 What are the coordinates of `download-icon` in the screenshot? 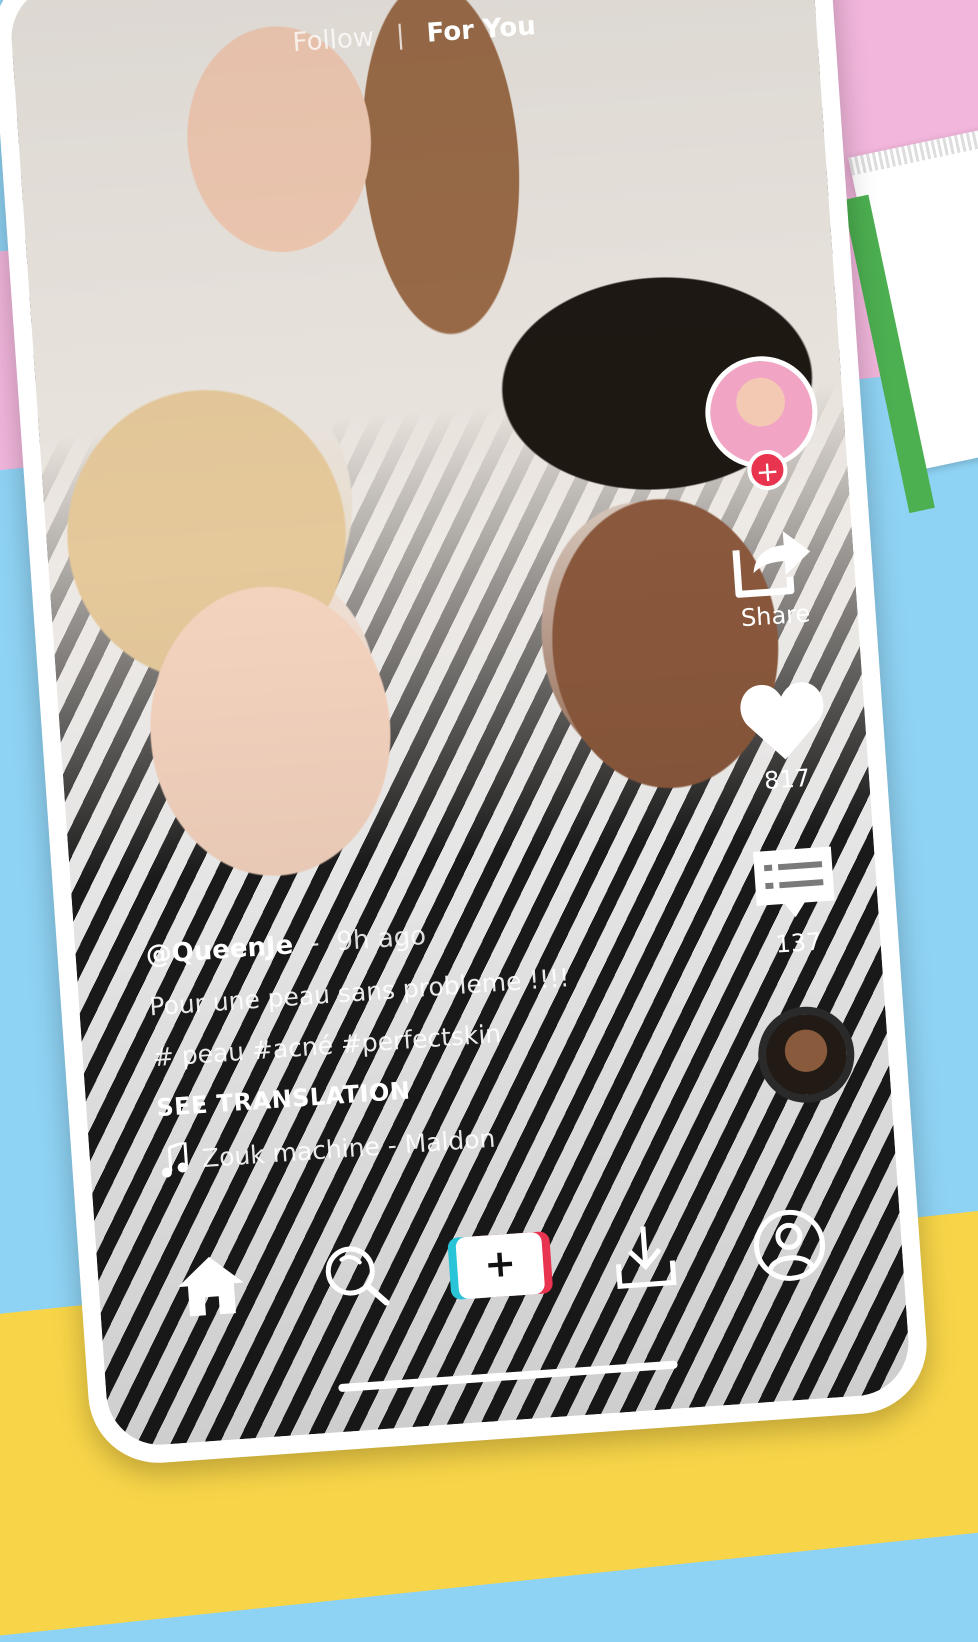 It's located at (646, 1257).